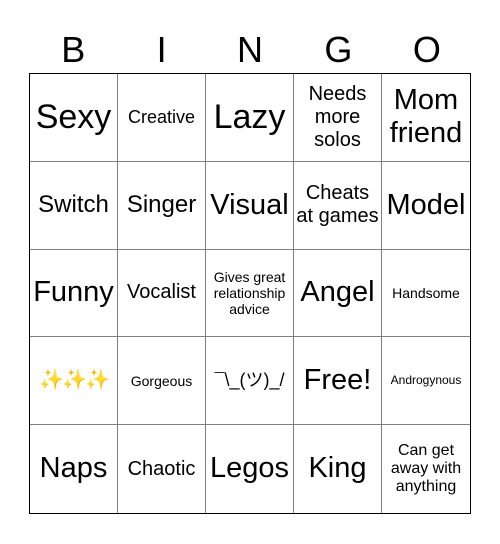  I want to click on bingo-cell: Vocalist, so click(162, 293).